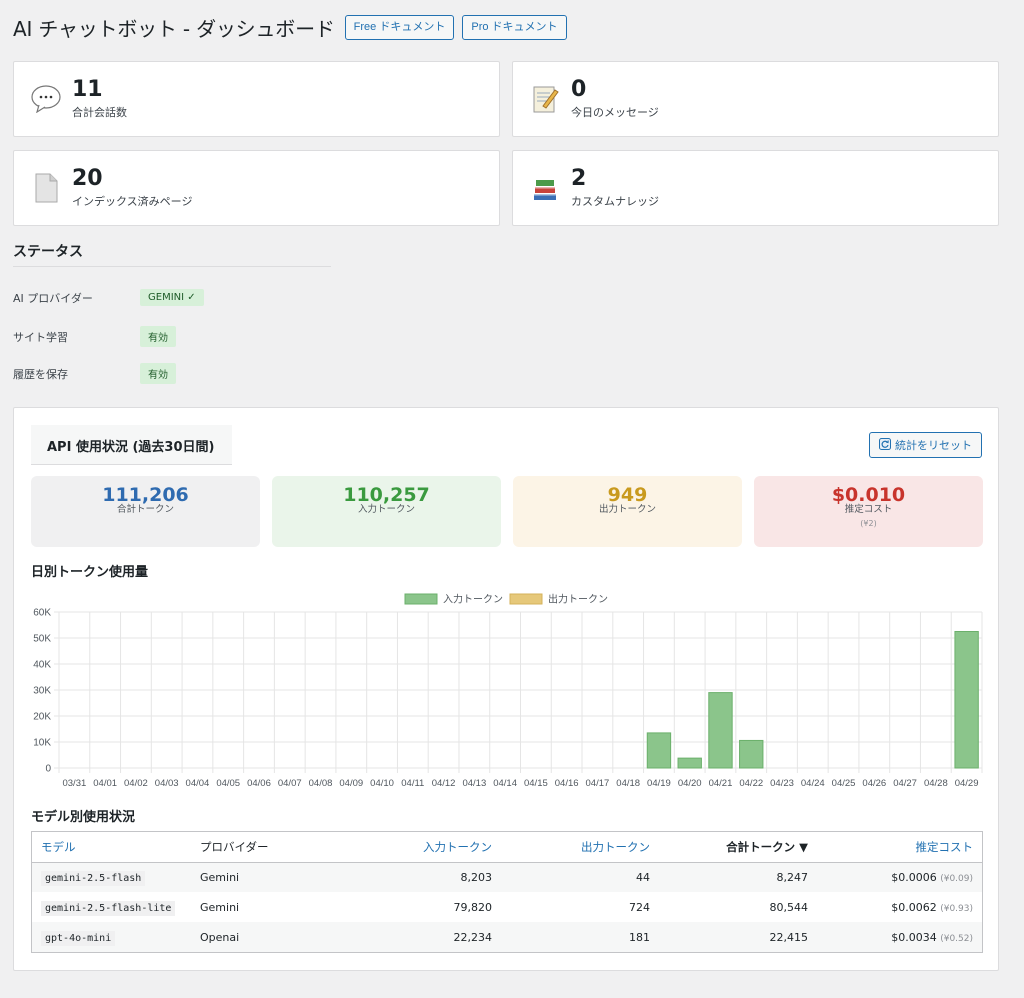 This screenshot has height=998, width=1024. I want to click on model-cell: gemini-2.5-flash-lite, so click(111, 907).